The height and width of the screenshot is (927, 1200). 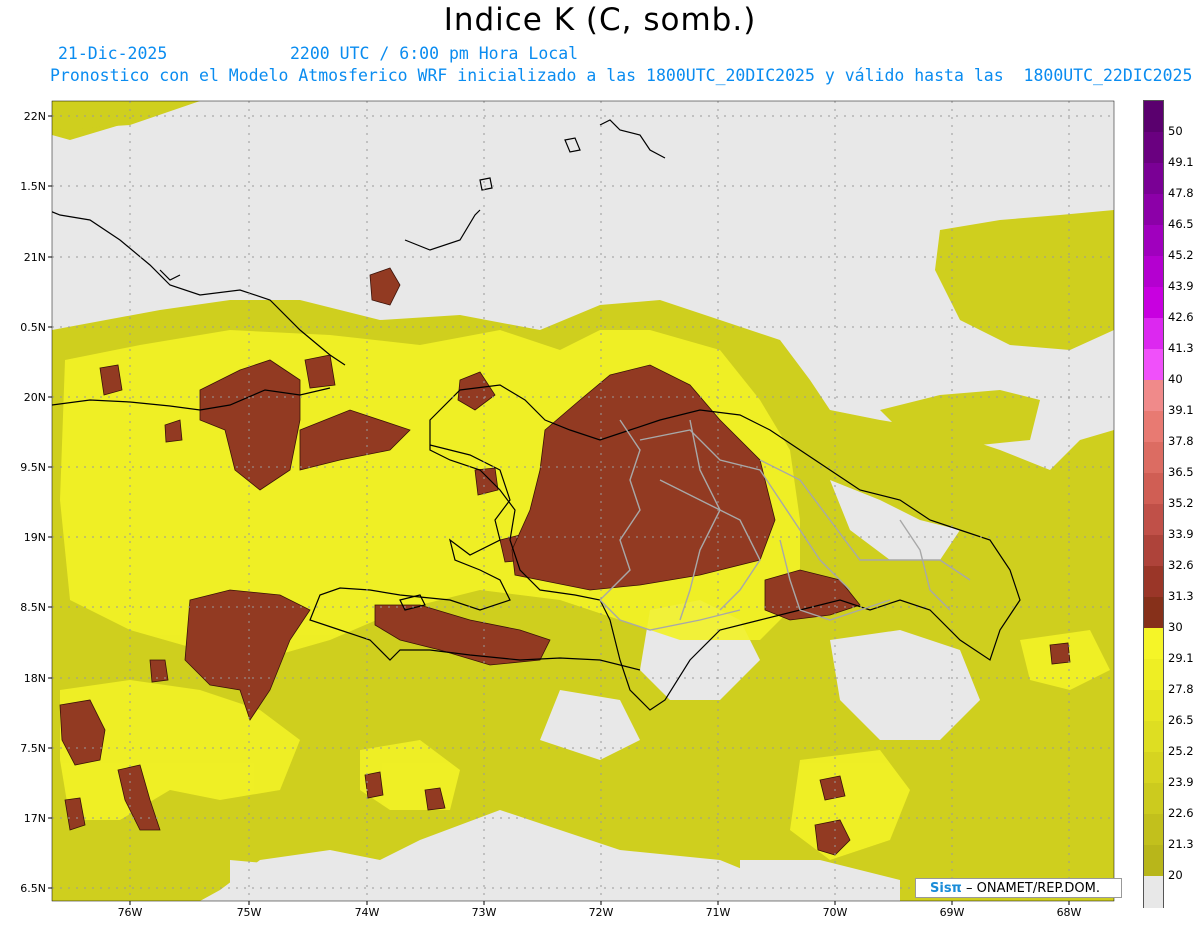 What do you see at coordinates (1181, 472) in the screenshot?
I see `colorbar-label: 36.5` at bounding box center [1181, 472].